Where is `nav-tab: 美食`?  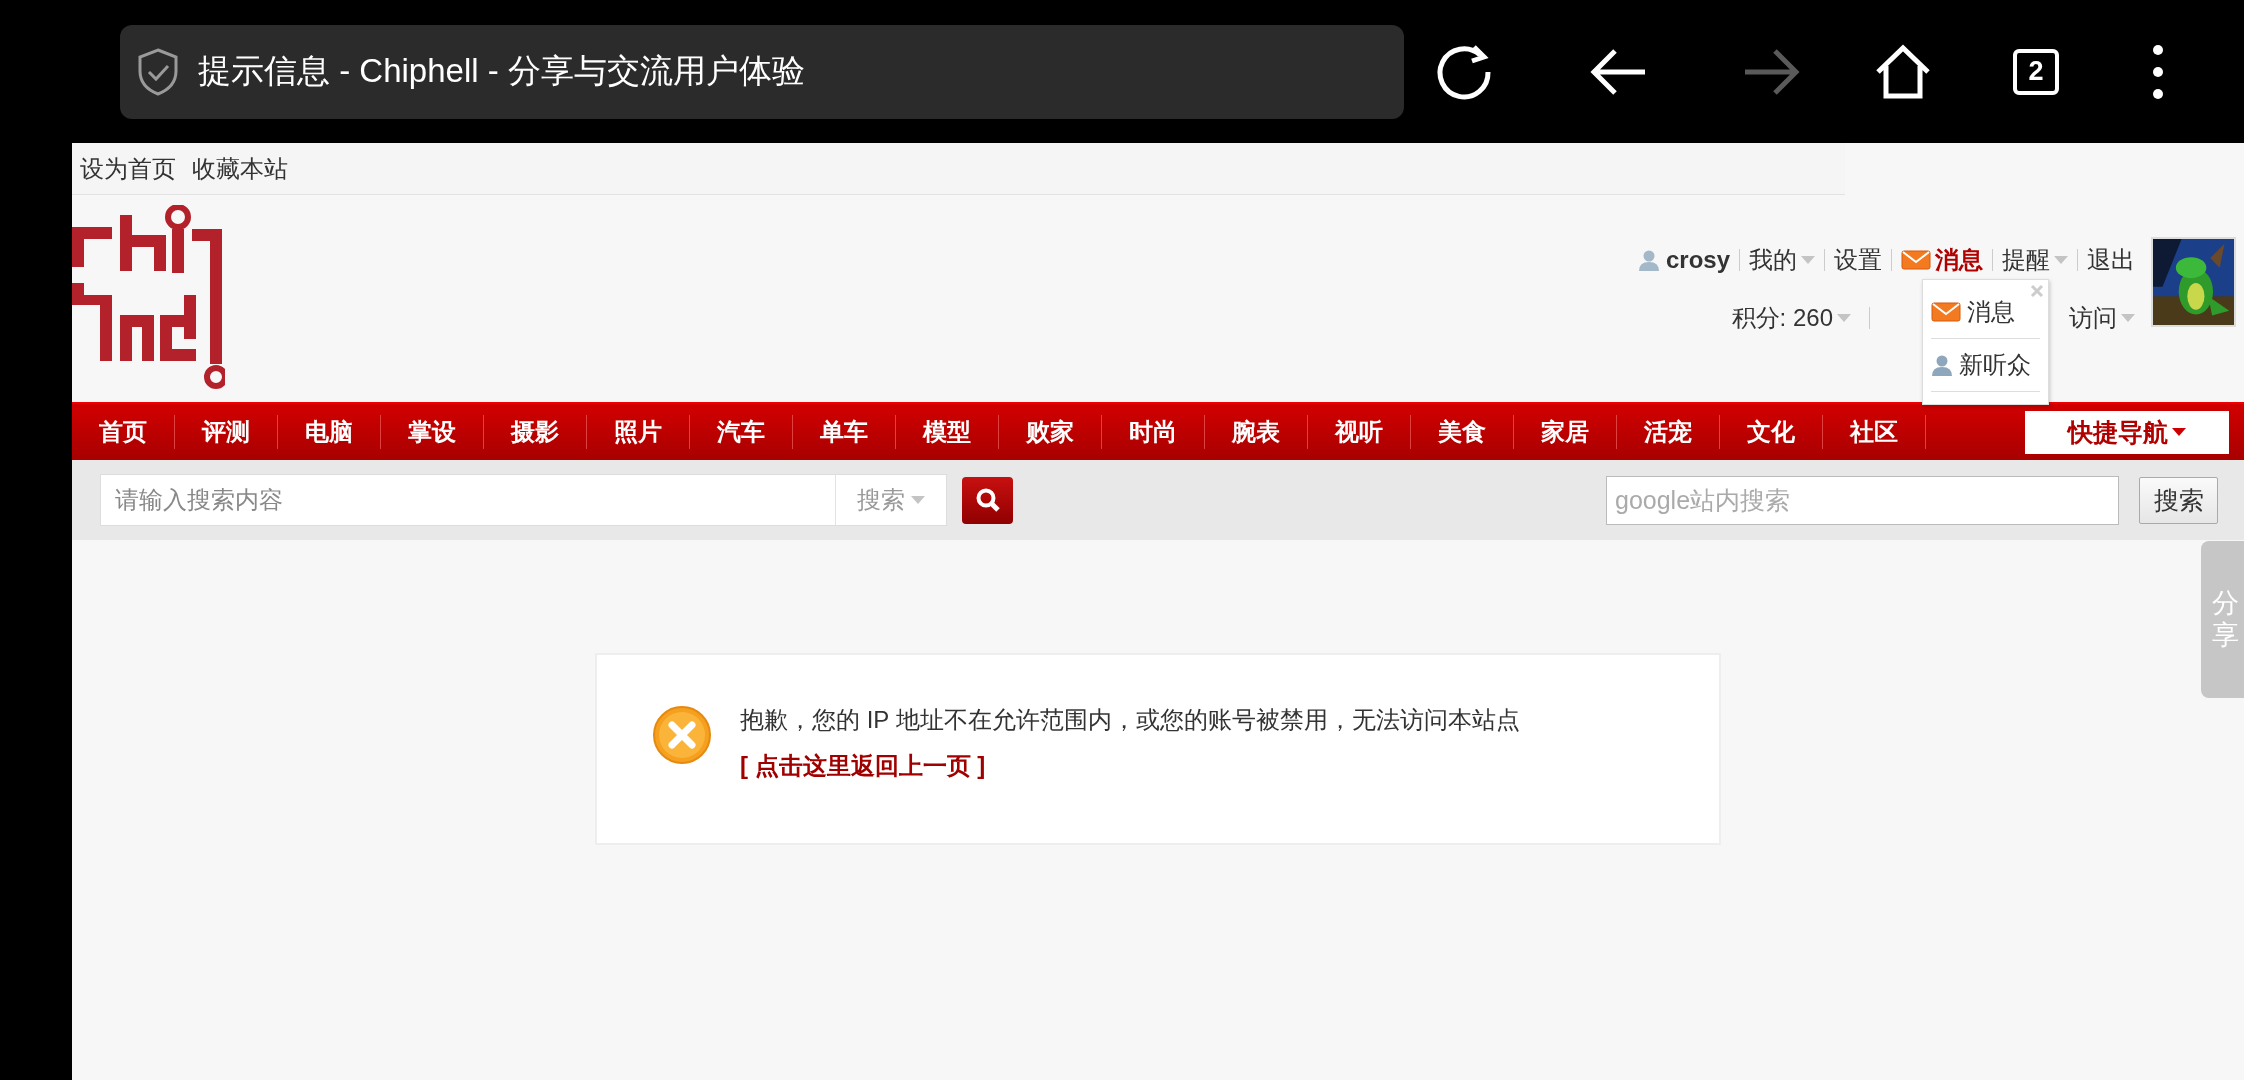 nav-tab: 美食 is located at coordinates (1462, 432).